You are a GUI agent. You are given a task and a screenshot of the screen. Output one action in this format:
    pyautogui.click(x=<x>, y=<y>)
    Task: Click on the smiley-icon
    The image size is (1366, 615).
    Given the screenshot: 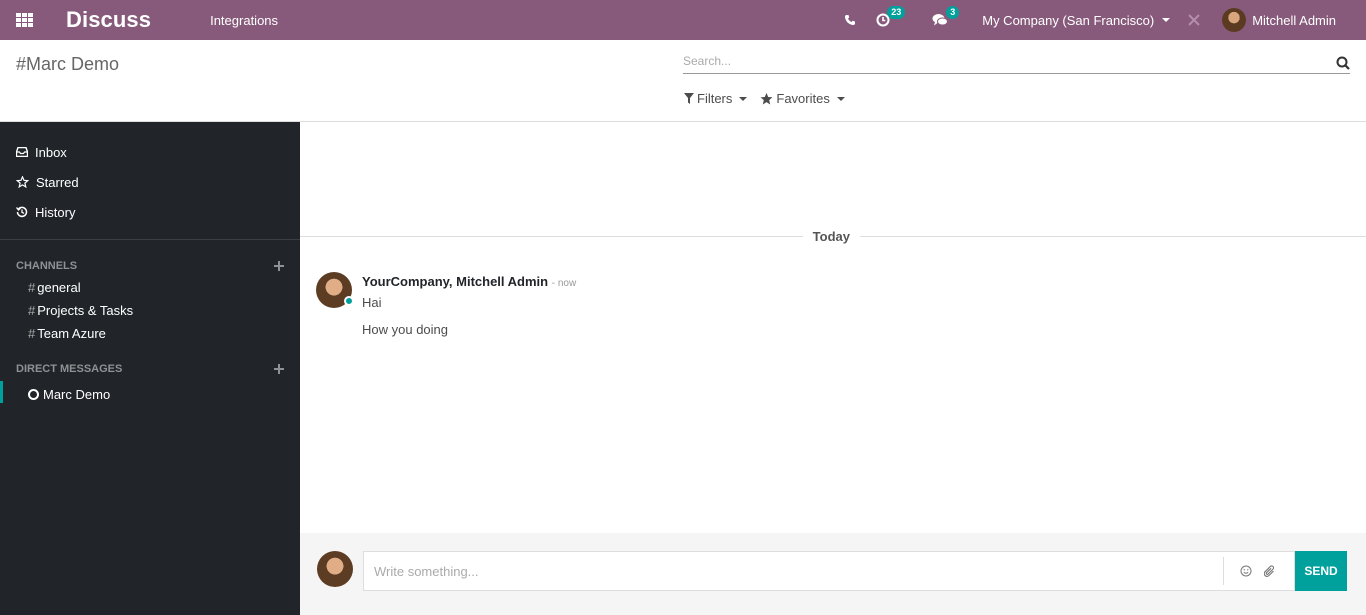 What is the action you would take?
    pyautogui.click(x=1246, y=571)
    